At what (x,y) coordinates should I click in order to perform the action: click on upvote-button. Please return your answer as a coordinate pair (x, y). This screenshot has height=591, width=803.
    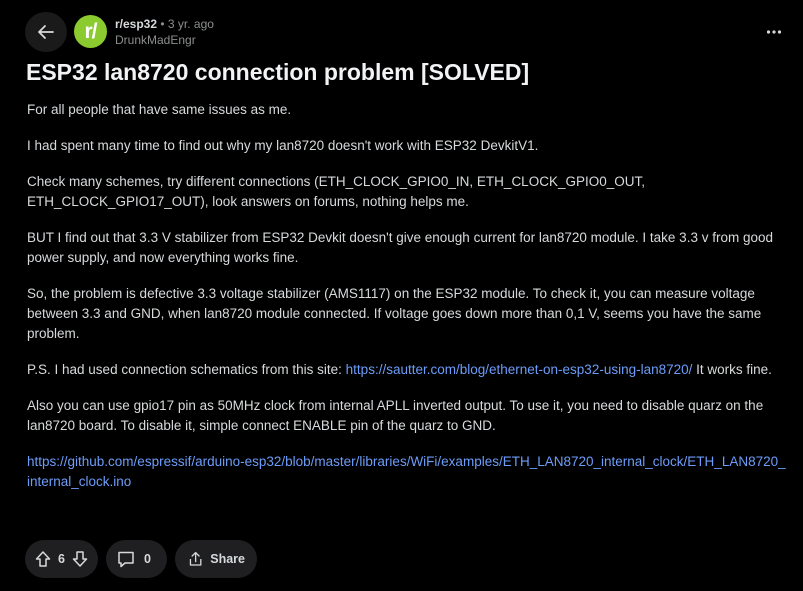
    Looking at the image, I should click on (43, 559).